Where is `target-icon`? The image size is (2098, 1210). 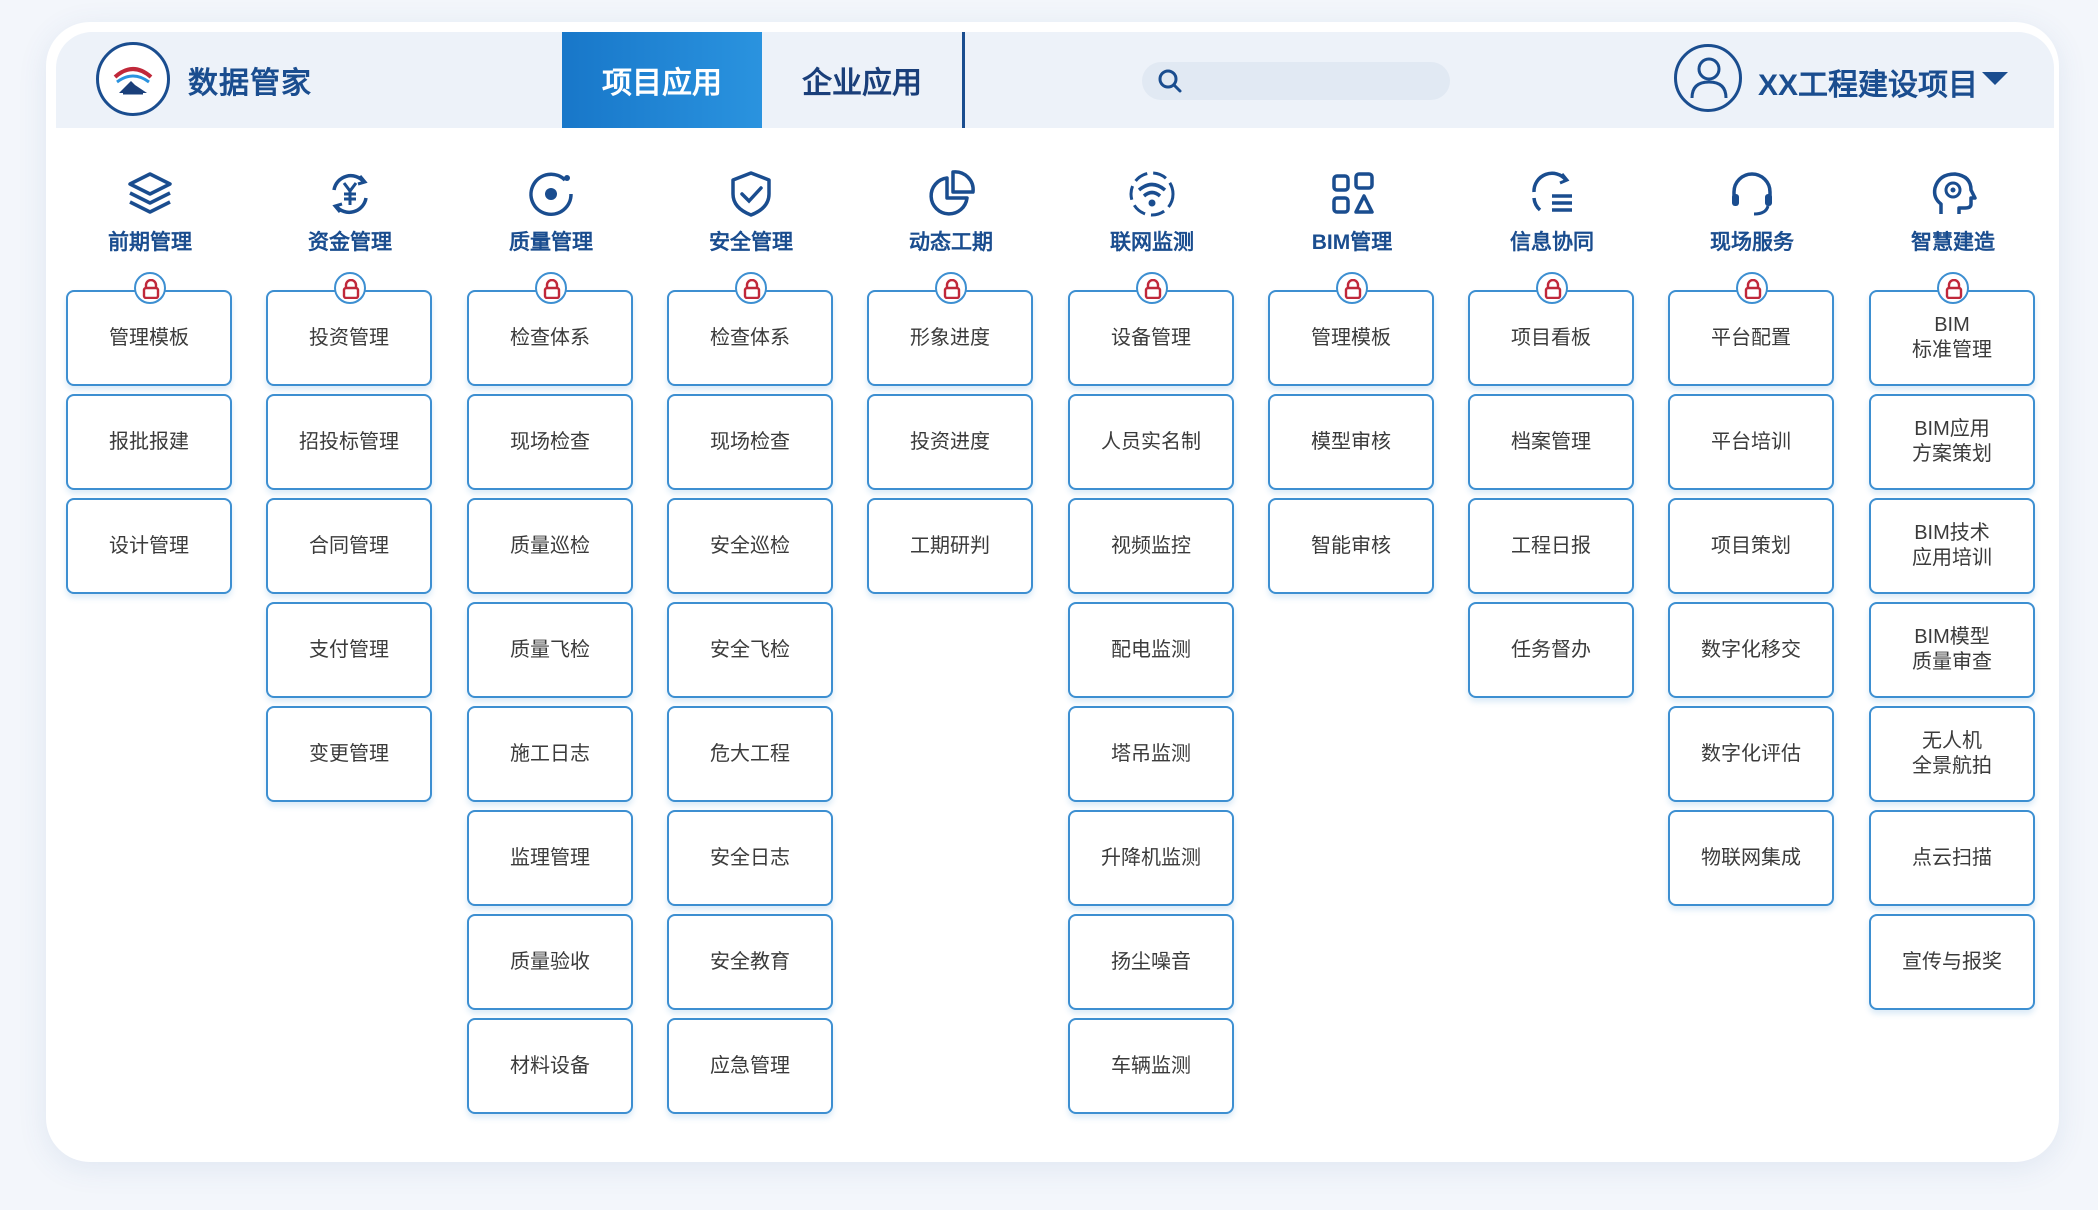
target-icon is located at coordinates (551, 194).